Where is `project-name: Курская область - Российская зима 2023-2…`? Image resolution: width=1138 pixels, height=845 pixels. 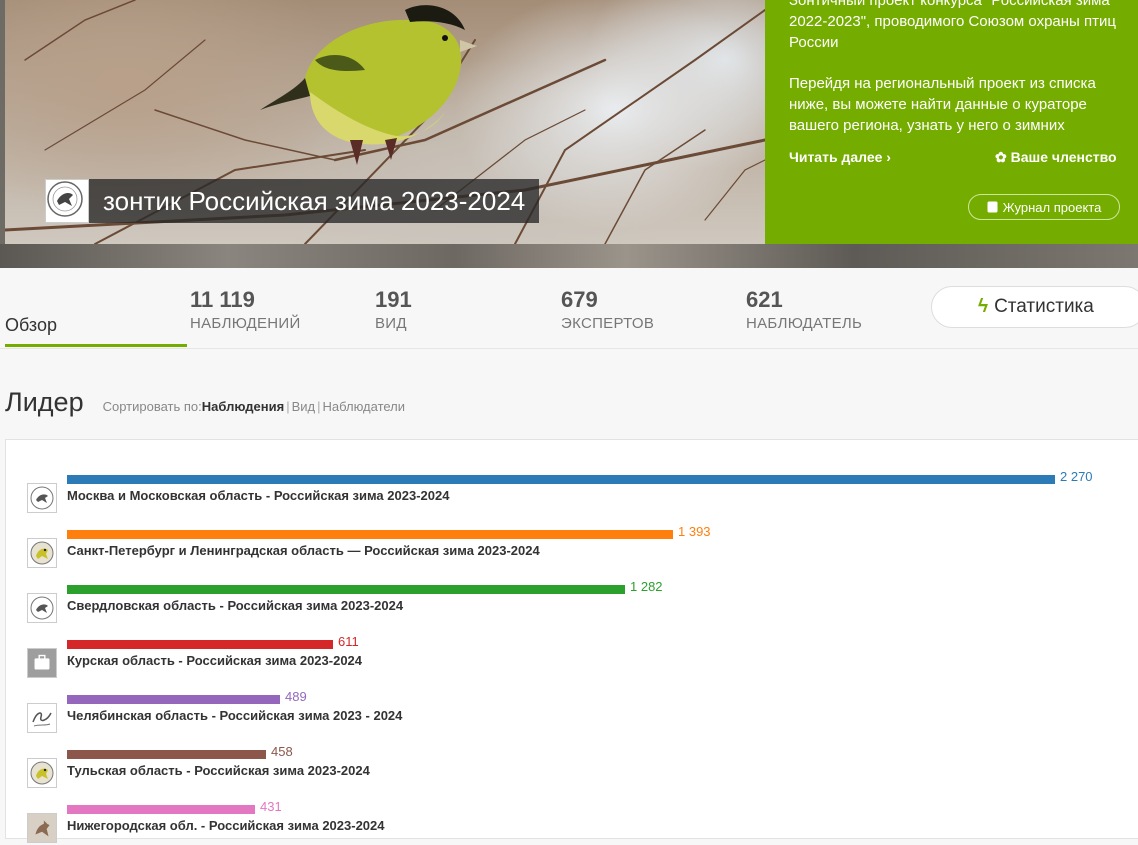 project-name: Курская область - Российская зима 2023-2… is located at coordinates (214, 660).